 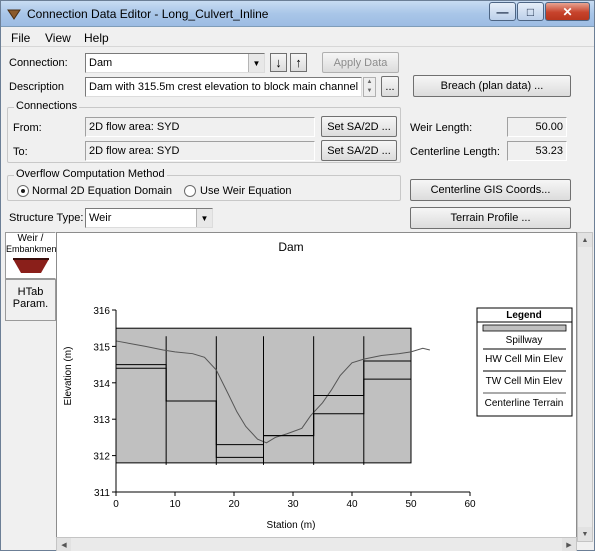 I want to click on description-spinner: ▲ ▼, so click(x=369, y=87).